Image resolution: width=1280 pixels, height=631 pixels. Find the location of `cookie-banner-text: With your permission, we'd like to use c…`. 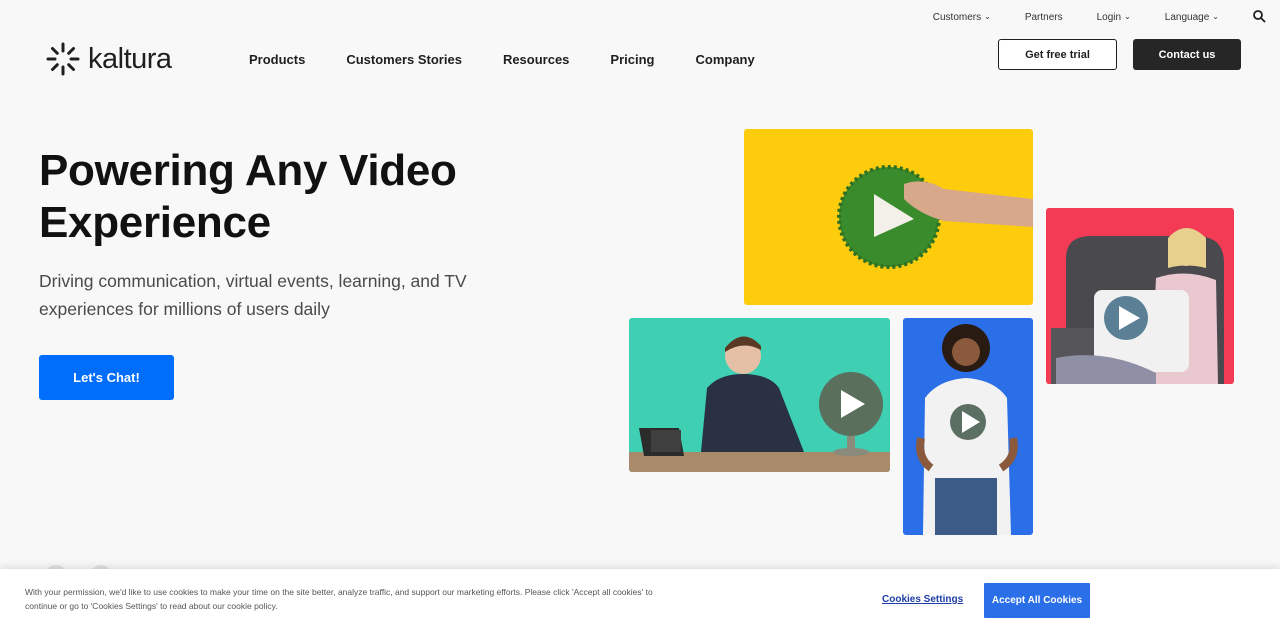

cookie-banner-text: With your permission, we'd like to use c… is located at coordinates (370, 599).